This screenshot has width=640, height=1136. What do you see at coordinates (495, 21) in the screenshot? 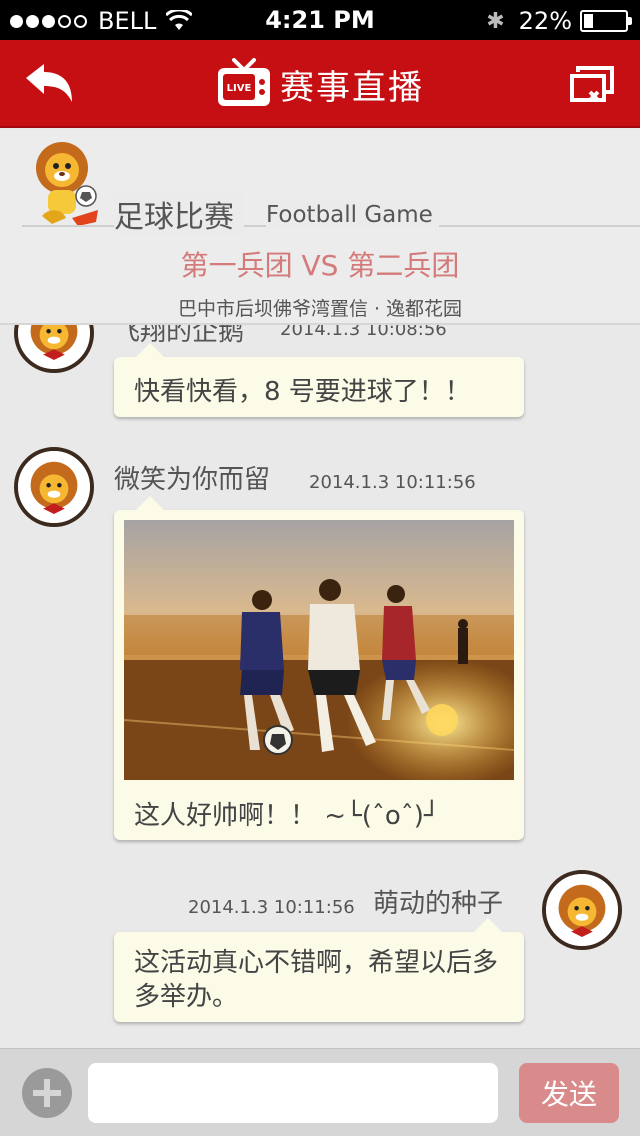
I see `bluetooth-icon: ✱` at bounding box center [495, 21].